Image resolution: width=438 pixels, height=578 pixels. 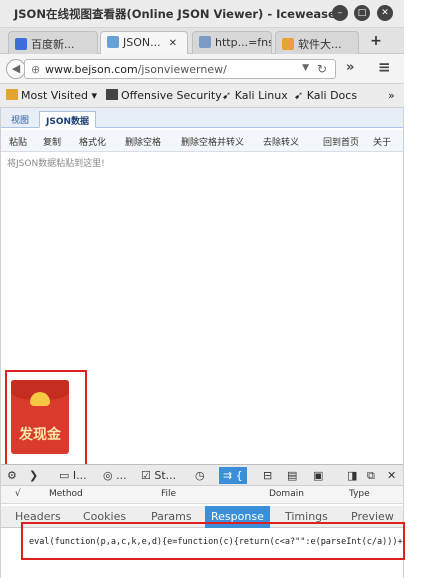 I want to click on url-path: /jsonviewernew/, so click(x=182, y=69).